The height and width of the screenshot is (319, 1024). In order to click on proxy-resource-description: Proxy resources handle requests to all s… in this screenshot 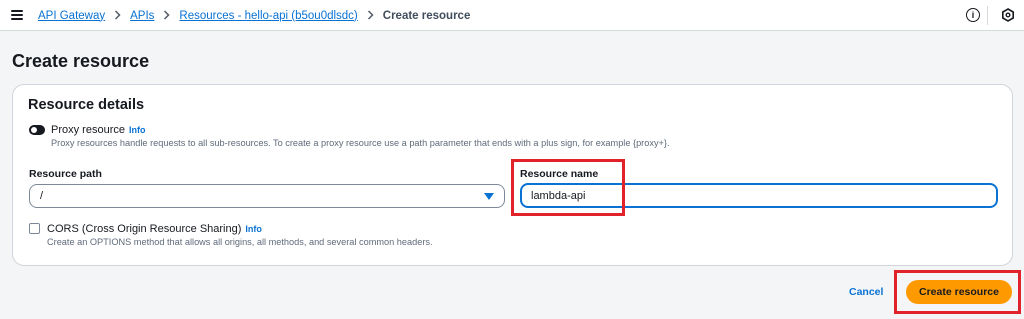, I will do `click(360, 143)`.